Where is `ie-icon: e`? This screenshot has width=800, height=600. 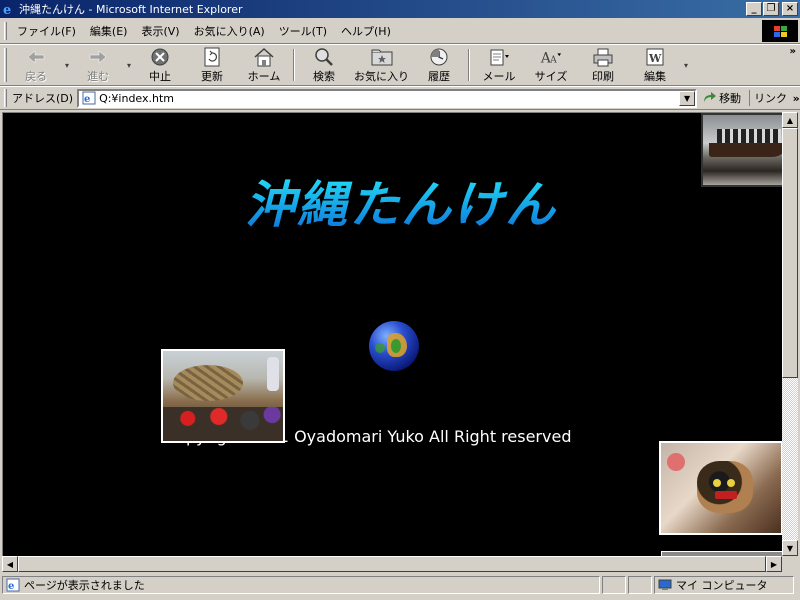
ie-icon: e is located at coordinates (9, 9).